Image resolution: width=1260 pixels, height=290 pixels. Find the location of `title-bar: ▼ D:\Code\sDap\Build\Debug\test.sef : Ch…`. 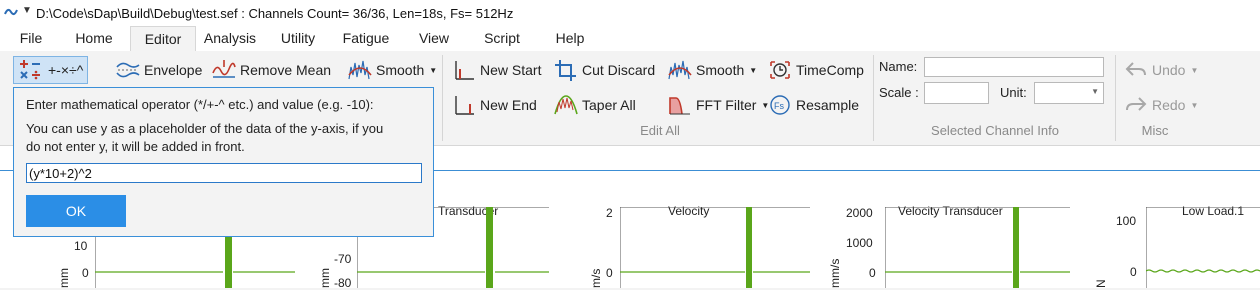

title-bar: ▼ D:\Code\sDap\Build\Debug\test.sef : Ch… is located at coordinates (630, 13).